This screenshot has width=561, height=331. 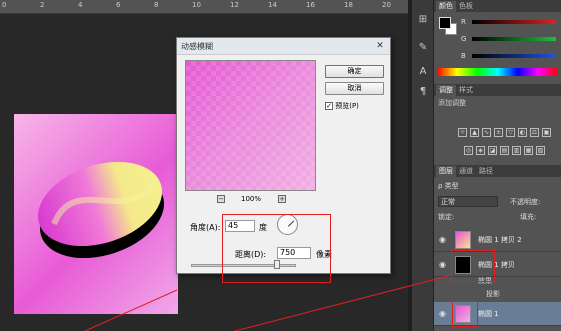 What do you see at coordinates (205, 227) in the screenshot?
I see `angle-label: 角度(A):` at bounding box center [205, 227].